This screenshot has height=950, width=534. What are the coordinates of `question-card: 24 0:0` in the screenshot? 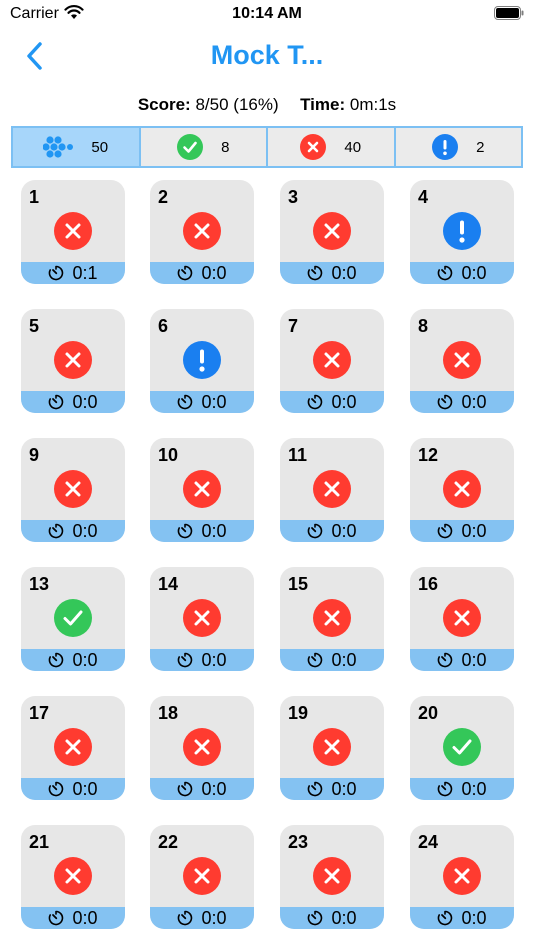 It's located at (462, 877).